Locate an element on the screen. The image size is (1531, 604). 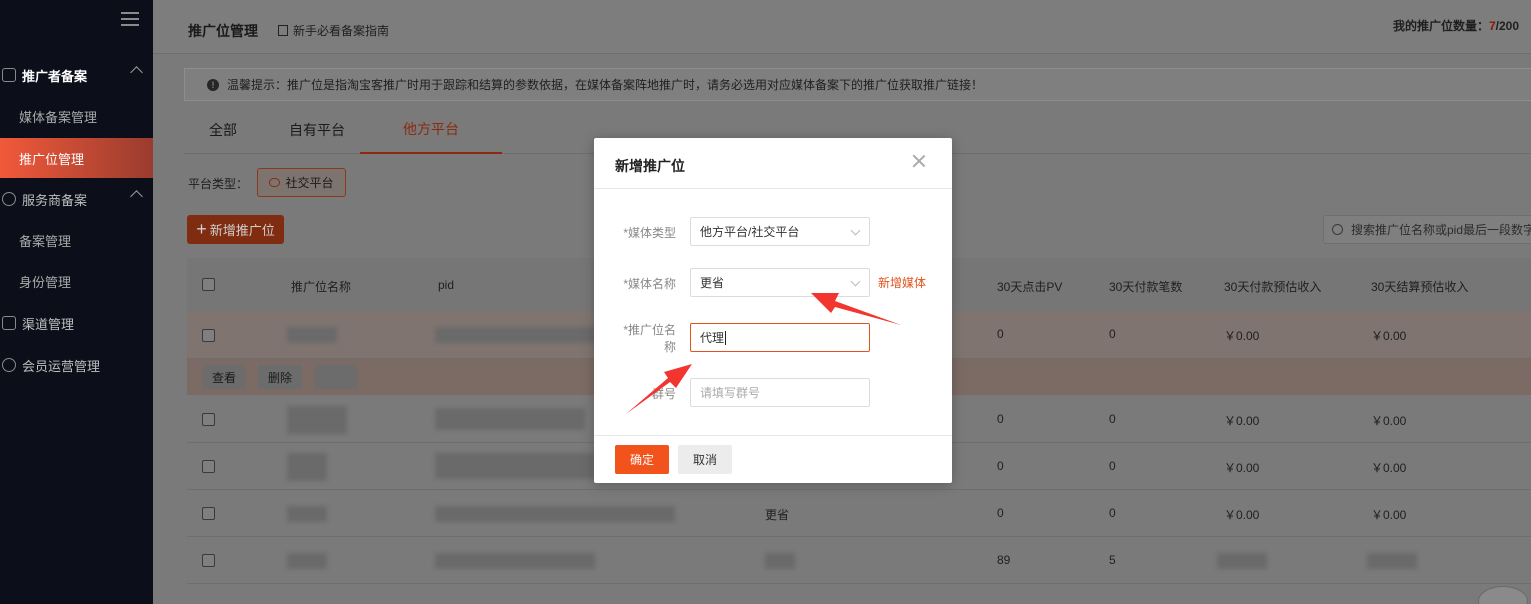
column-header: 30天结算预估收入 is located at coordinates (1420, 287).